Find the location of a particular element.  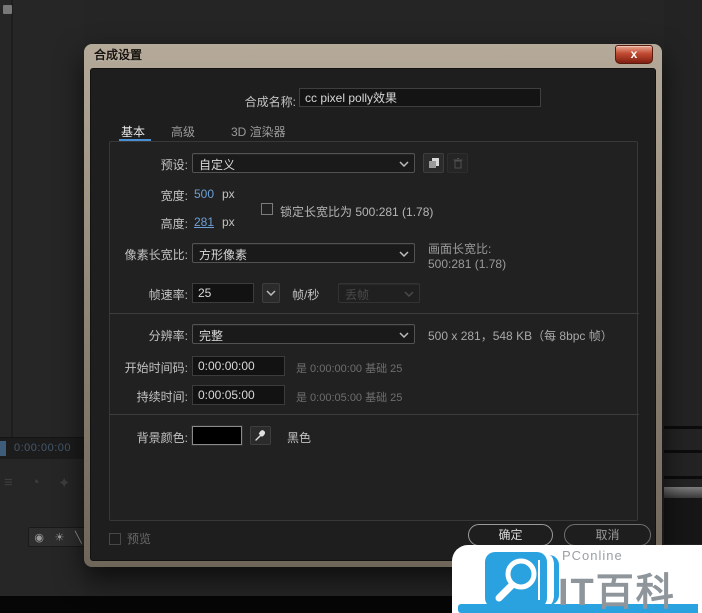

pixel-aspect-select: 方形像素 is located at coordinates (303, 253).